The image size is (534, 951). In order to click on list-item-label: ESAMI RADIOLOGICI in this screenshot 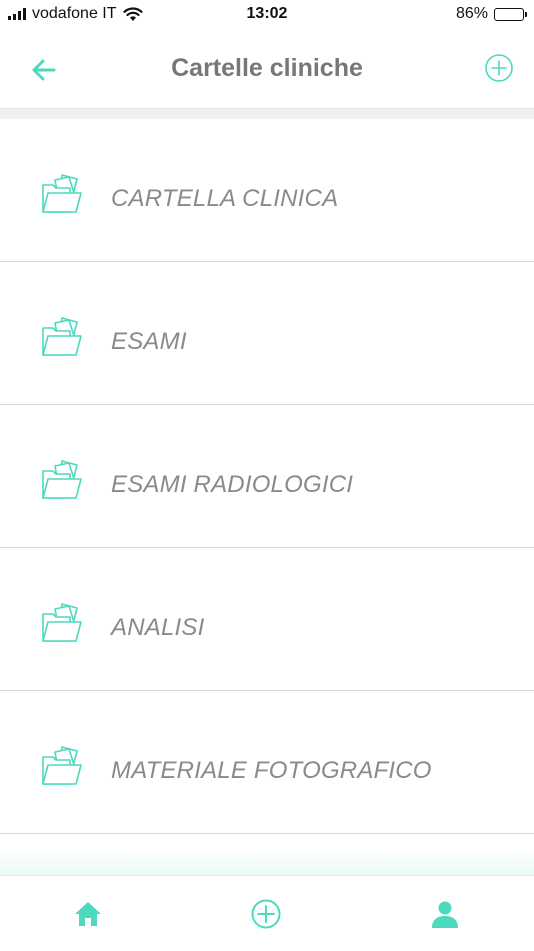, I will do `click(232, 484)`.